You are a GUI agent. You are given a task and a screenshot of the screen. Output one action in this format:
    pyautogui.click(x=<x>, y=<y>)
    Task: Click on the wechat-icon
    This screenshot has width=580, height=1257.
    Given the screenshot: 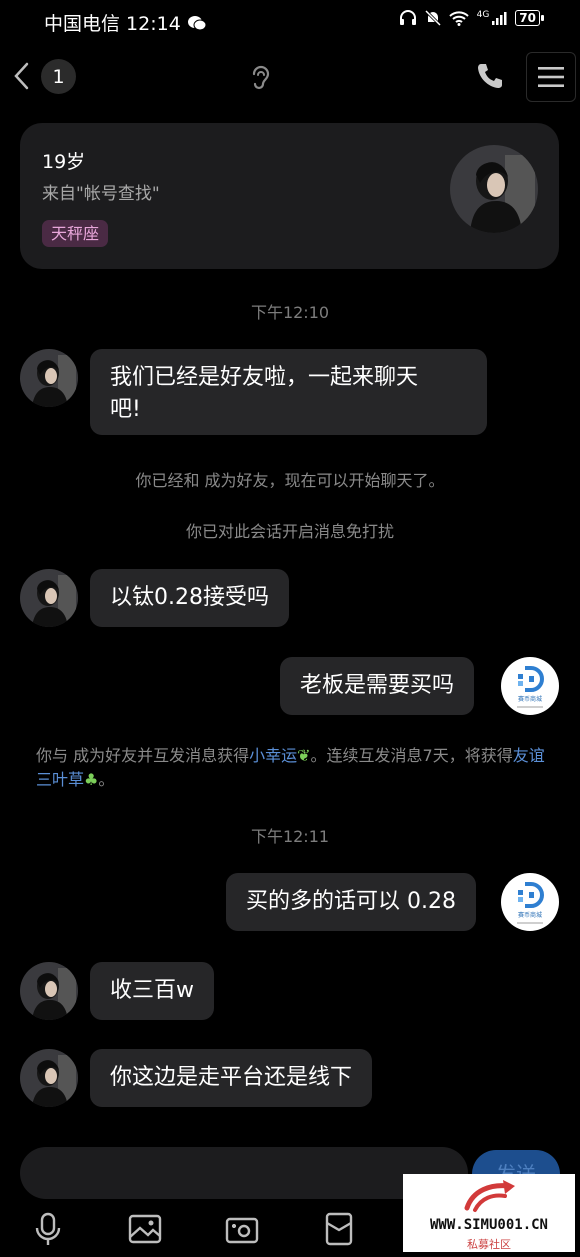 What is the action you would take?
    pyautogui.click(x=197, y=22)
    